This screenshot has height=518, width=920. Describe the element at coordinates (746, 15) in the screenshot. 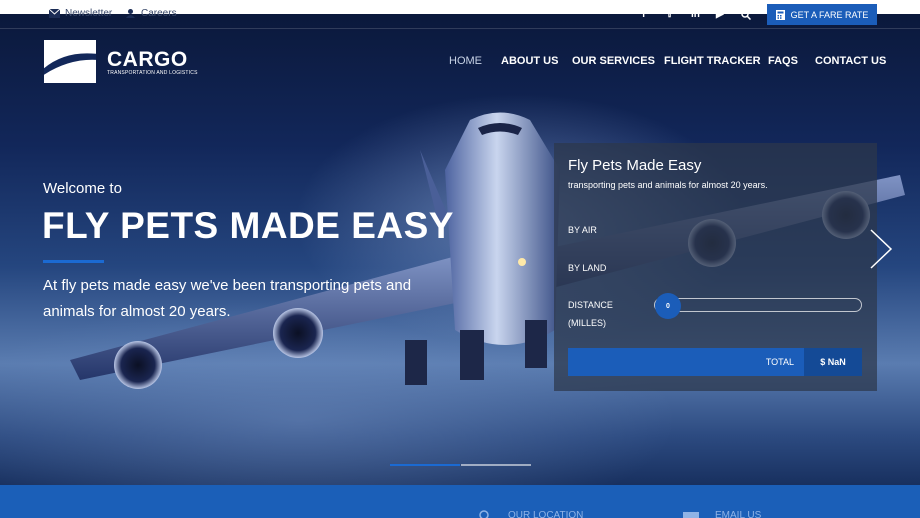

I see `search-icon` at that location.